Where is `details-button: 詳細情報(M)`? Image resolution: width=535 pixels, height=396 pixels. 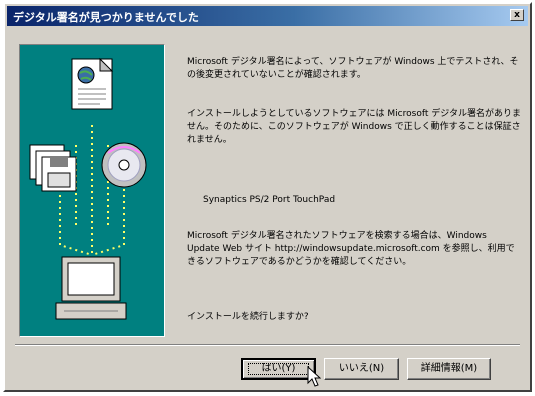 details-button: 詳細情報(M) is located at coordinates (449, 369).